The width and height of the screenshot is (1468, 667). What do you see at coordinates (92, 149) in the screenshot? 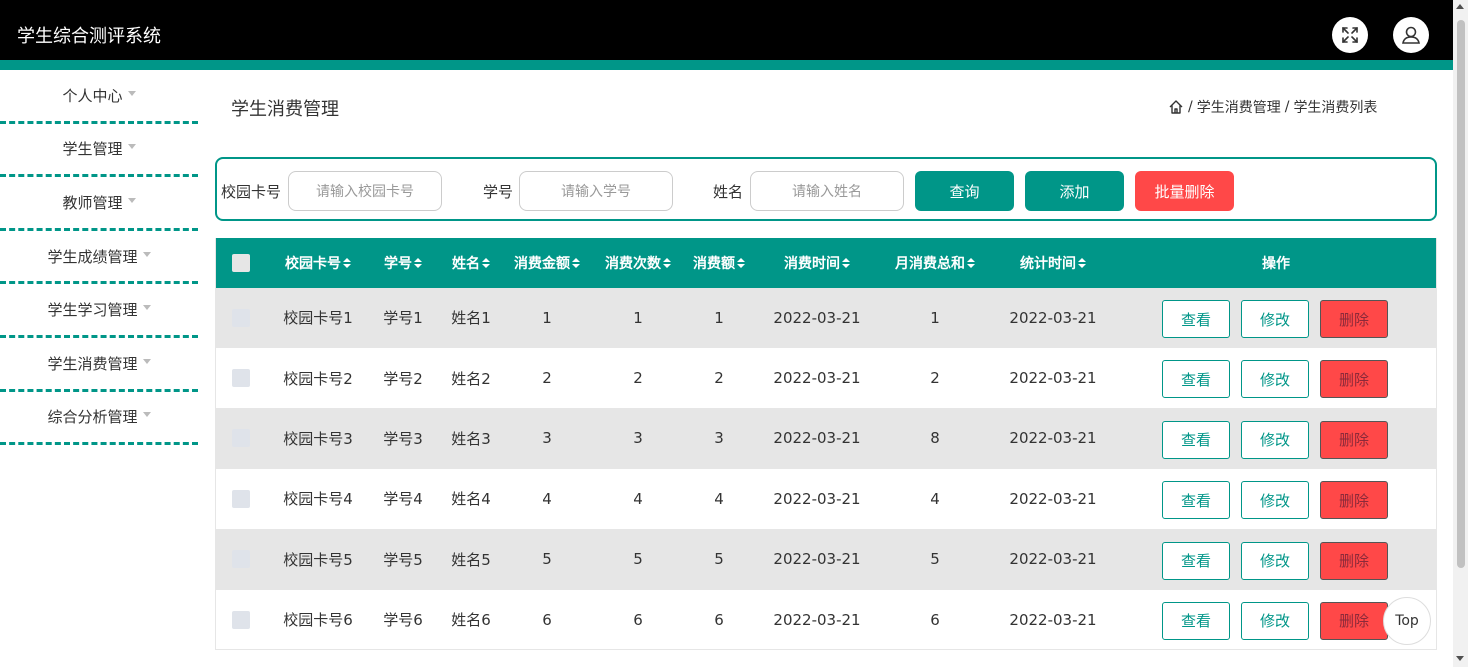
I see `sidebar-item-label: 学生管理` at bounding box center [92, 149].